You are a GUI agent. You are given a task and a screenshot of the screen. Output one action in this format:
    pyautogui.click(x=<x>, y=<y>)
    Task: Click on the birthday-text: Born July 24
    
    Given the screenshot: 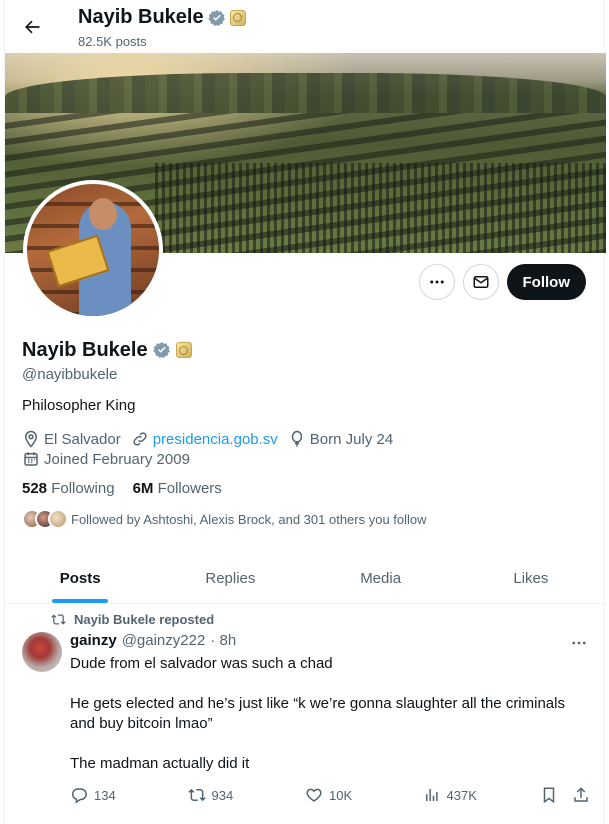 What is the action you would take?
    pyautogui.click(x=351, y=439)
    